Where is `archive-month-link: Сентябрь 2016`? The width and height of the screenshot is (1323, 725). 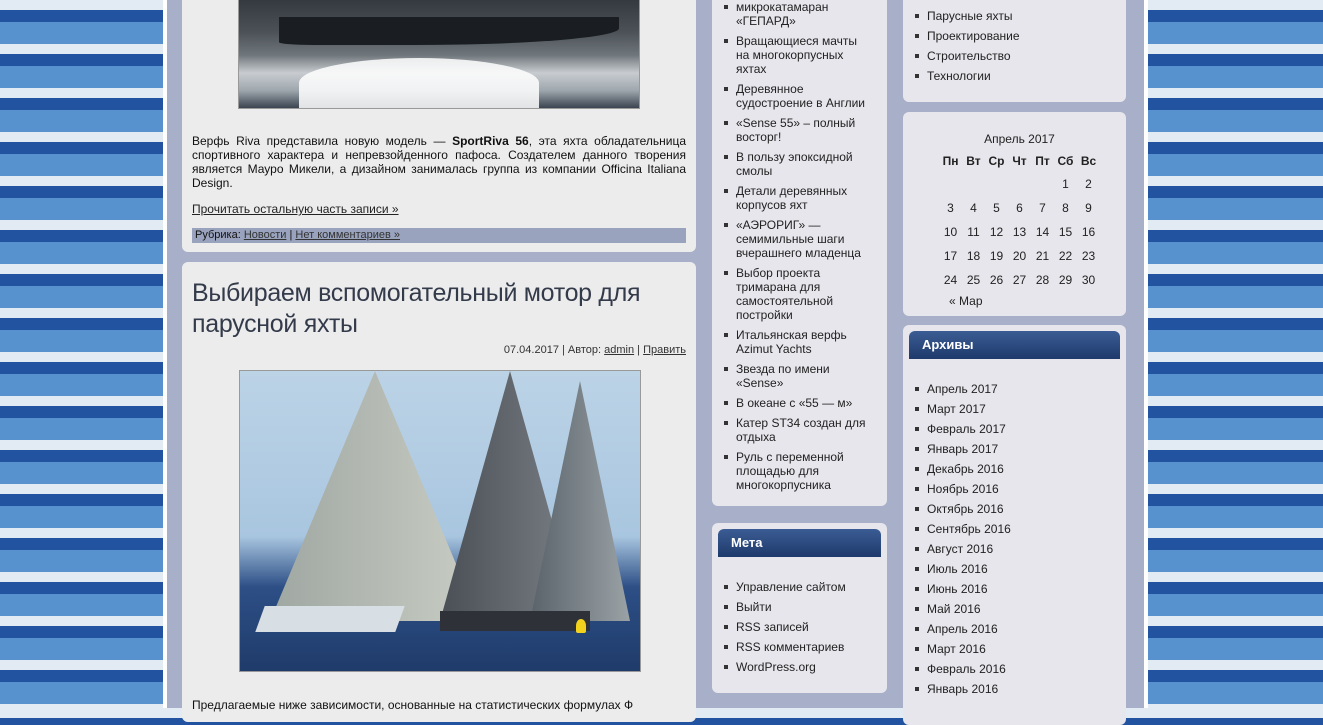 archive-month-link: Сентябрь 2016 is located at coordinates (963, 529).